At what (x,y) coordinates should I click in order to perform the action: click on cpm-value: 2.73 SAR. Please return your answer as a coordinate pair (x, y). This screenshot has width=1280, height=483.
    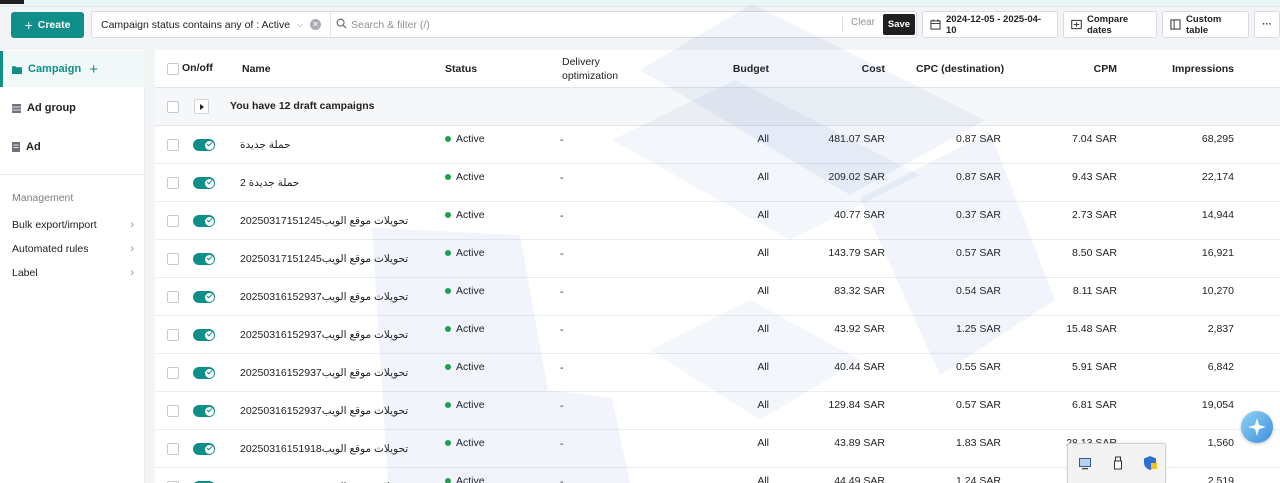
    Looking at the image, I should click on (1094, 215).